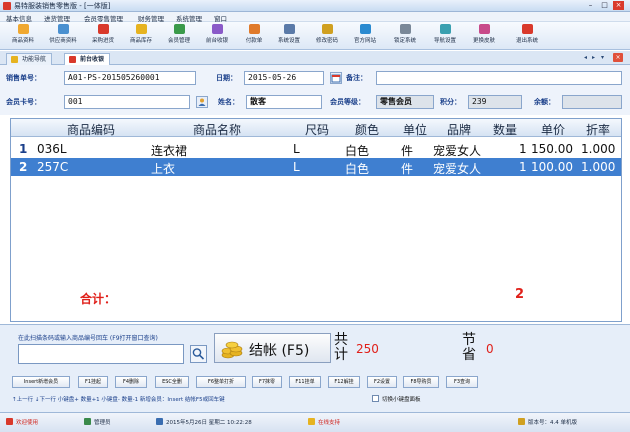  Describe the element at coordinates (284, 102) in the screenshot. I see `name-field: 散客` at that location.